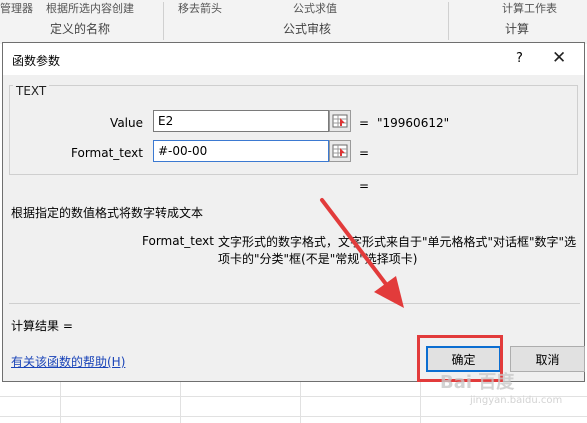 This screenshot has height=423, width=587. What do you see at coordinates (413, 123) in the screenshot?
I see `arg-result-value: "19960612"` at bounding box center [413, 123].